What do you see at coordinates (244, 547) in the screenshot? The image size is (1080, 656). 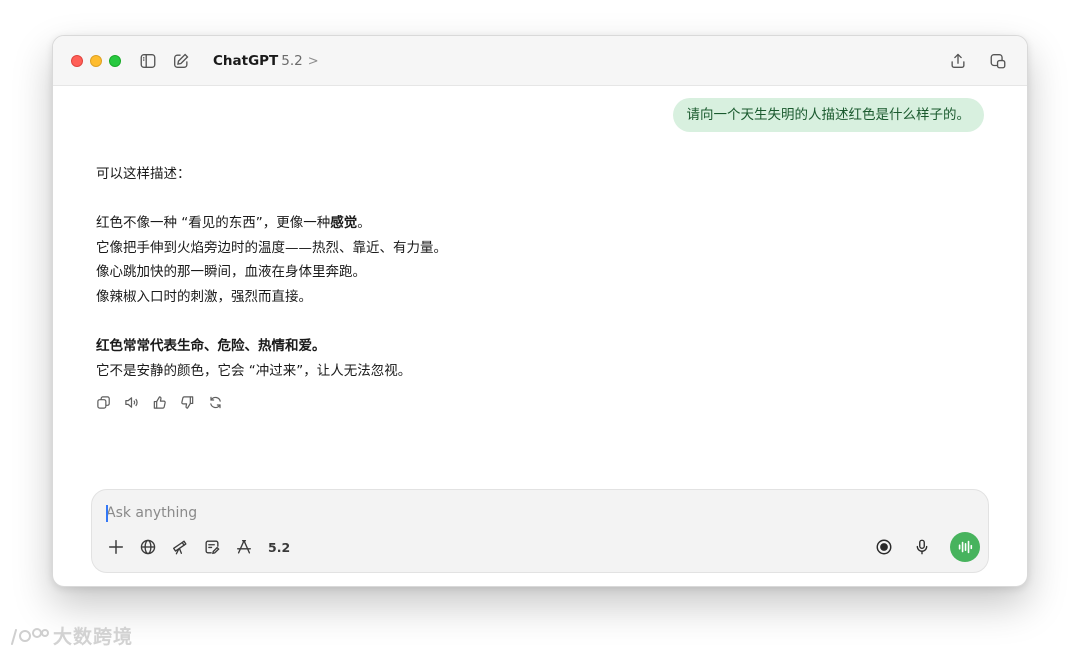 I see `tools-icon` at bounding box center [244, 547].